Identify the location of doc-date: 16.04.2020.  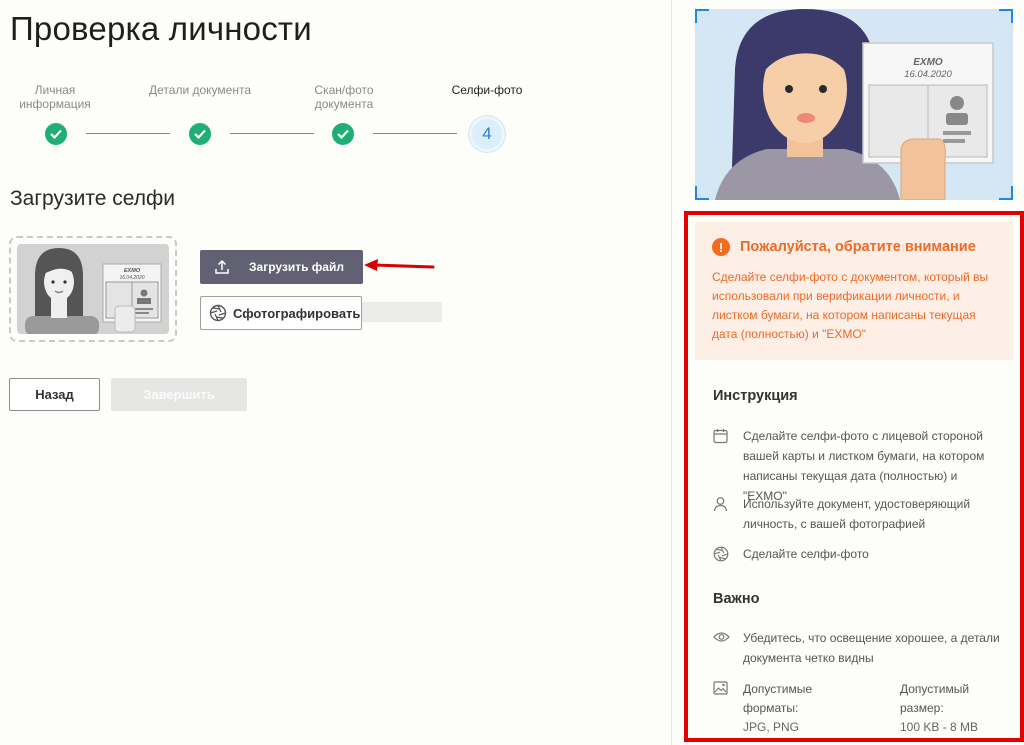
(131, 278).